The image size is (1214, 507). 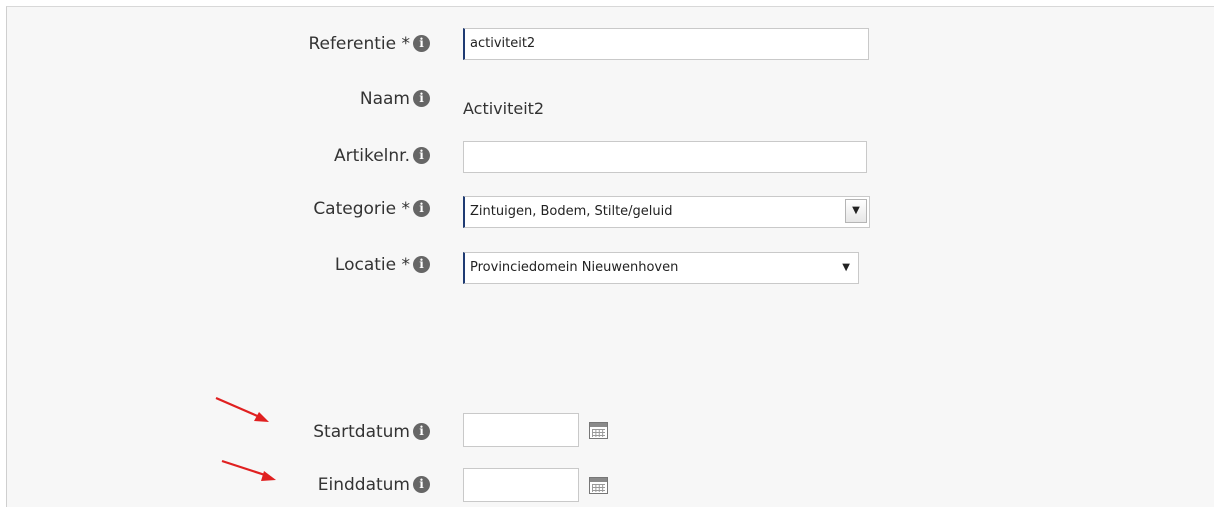 I want to click on referentie-value: activiteit2, so click(x=503, y=43).